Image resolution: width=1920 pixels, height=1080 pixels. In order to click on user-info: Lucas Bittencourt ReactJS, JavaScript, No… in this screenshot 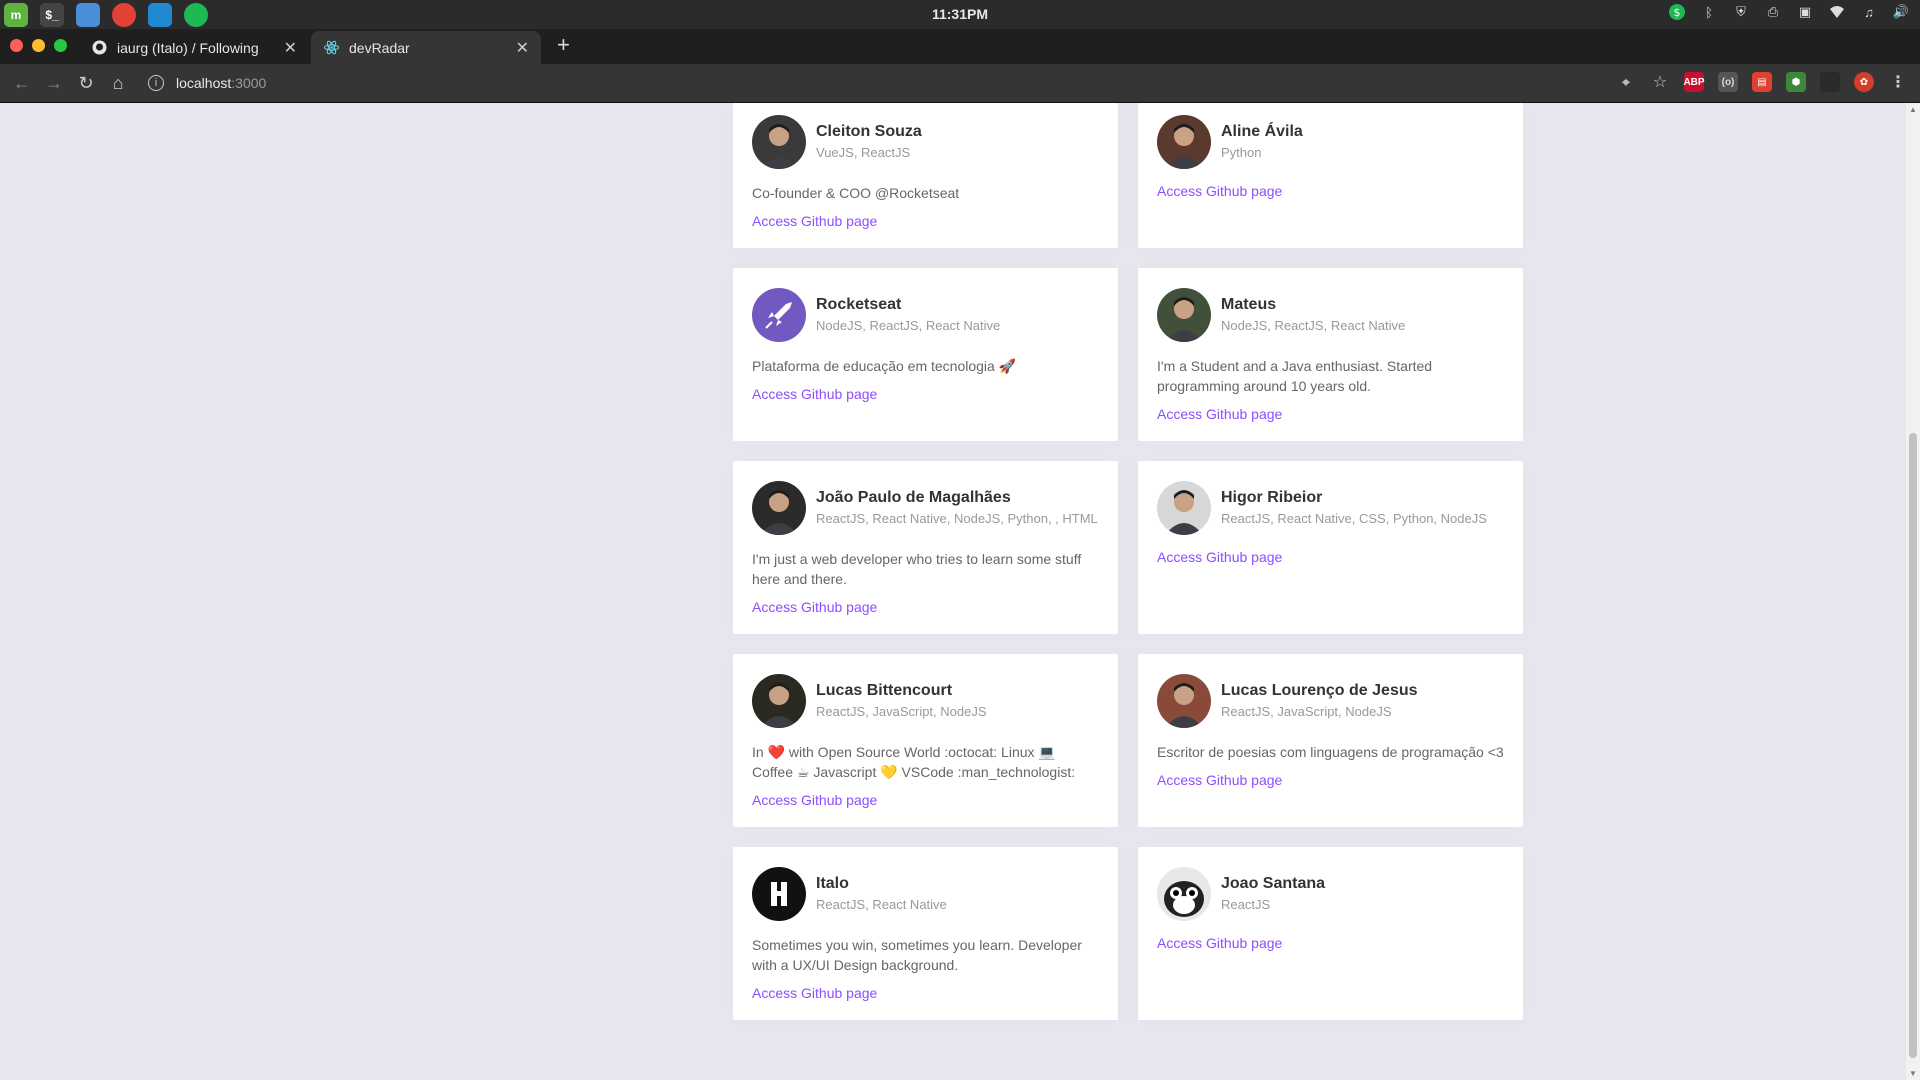, I will do `click(901, 701)`.